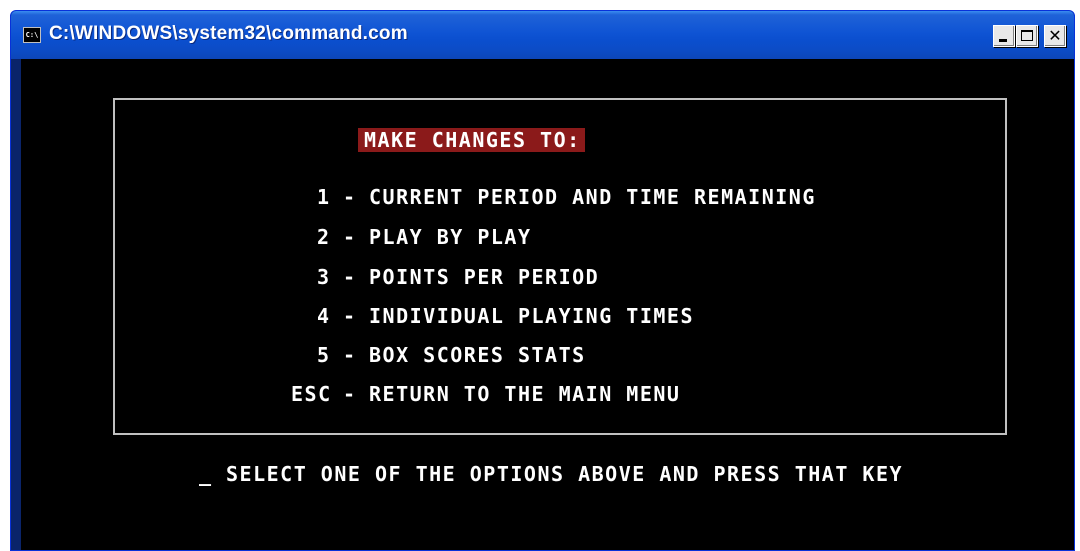  Describe the element at coordinates (228, 33) in the screenshot. I see `window-title: C:\WINDOWS\system32\command.com` at that location.